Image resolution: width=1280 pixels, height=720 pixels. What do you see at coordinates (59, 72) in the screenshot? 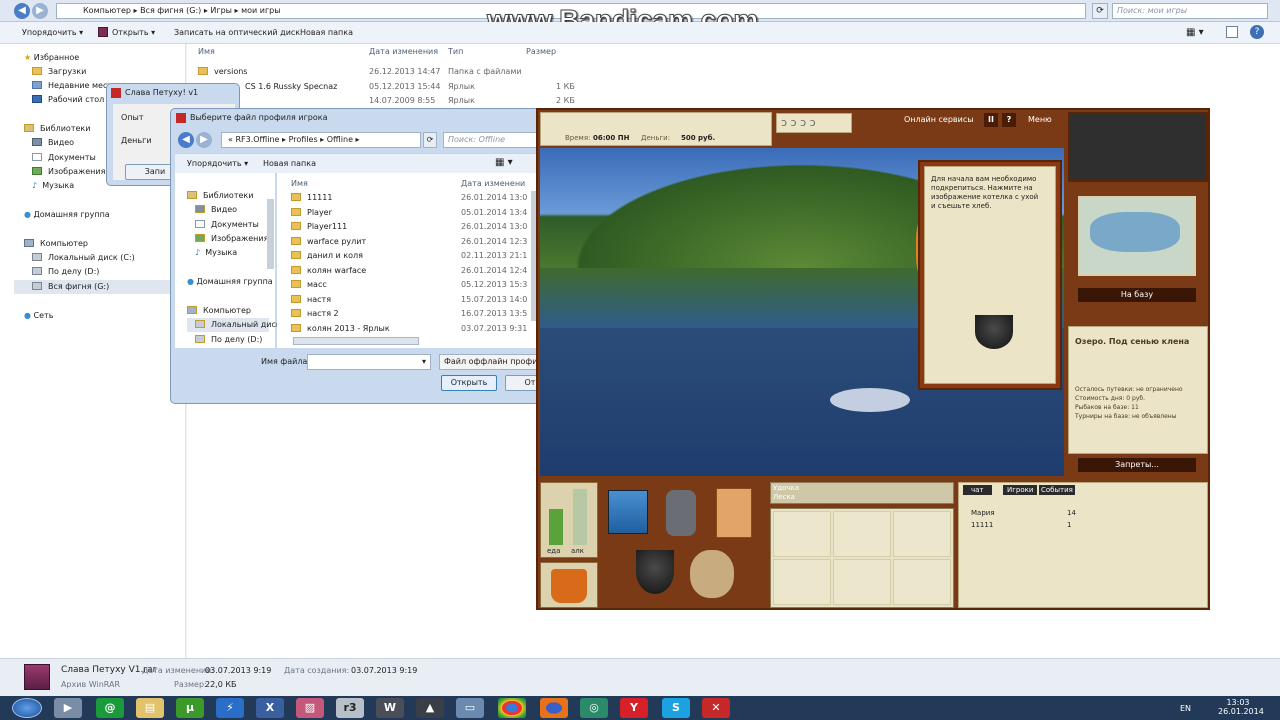
I see `nav-downloads: Загрузки` at bounding box center [59, 72].